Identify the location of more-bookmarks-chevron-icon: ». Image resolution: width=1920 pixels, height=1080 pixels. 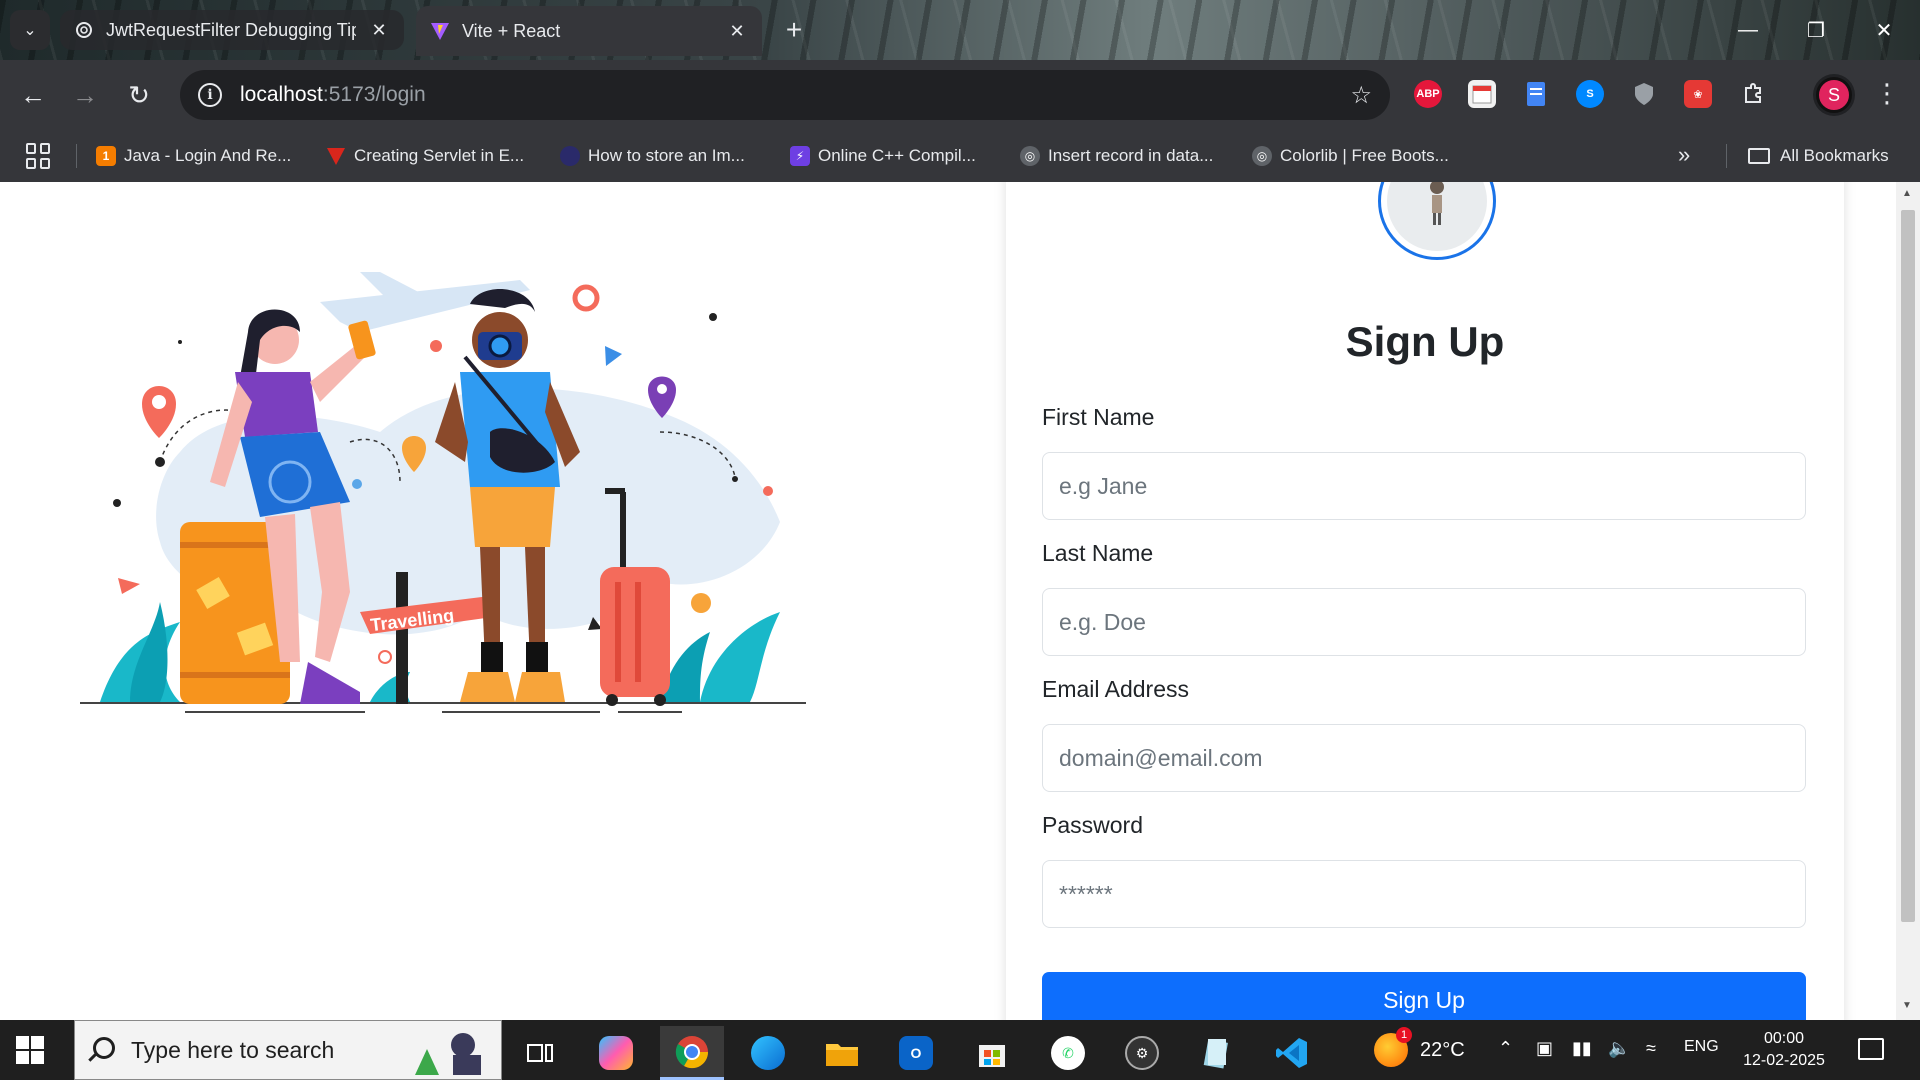
(1684, 155).